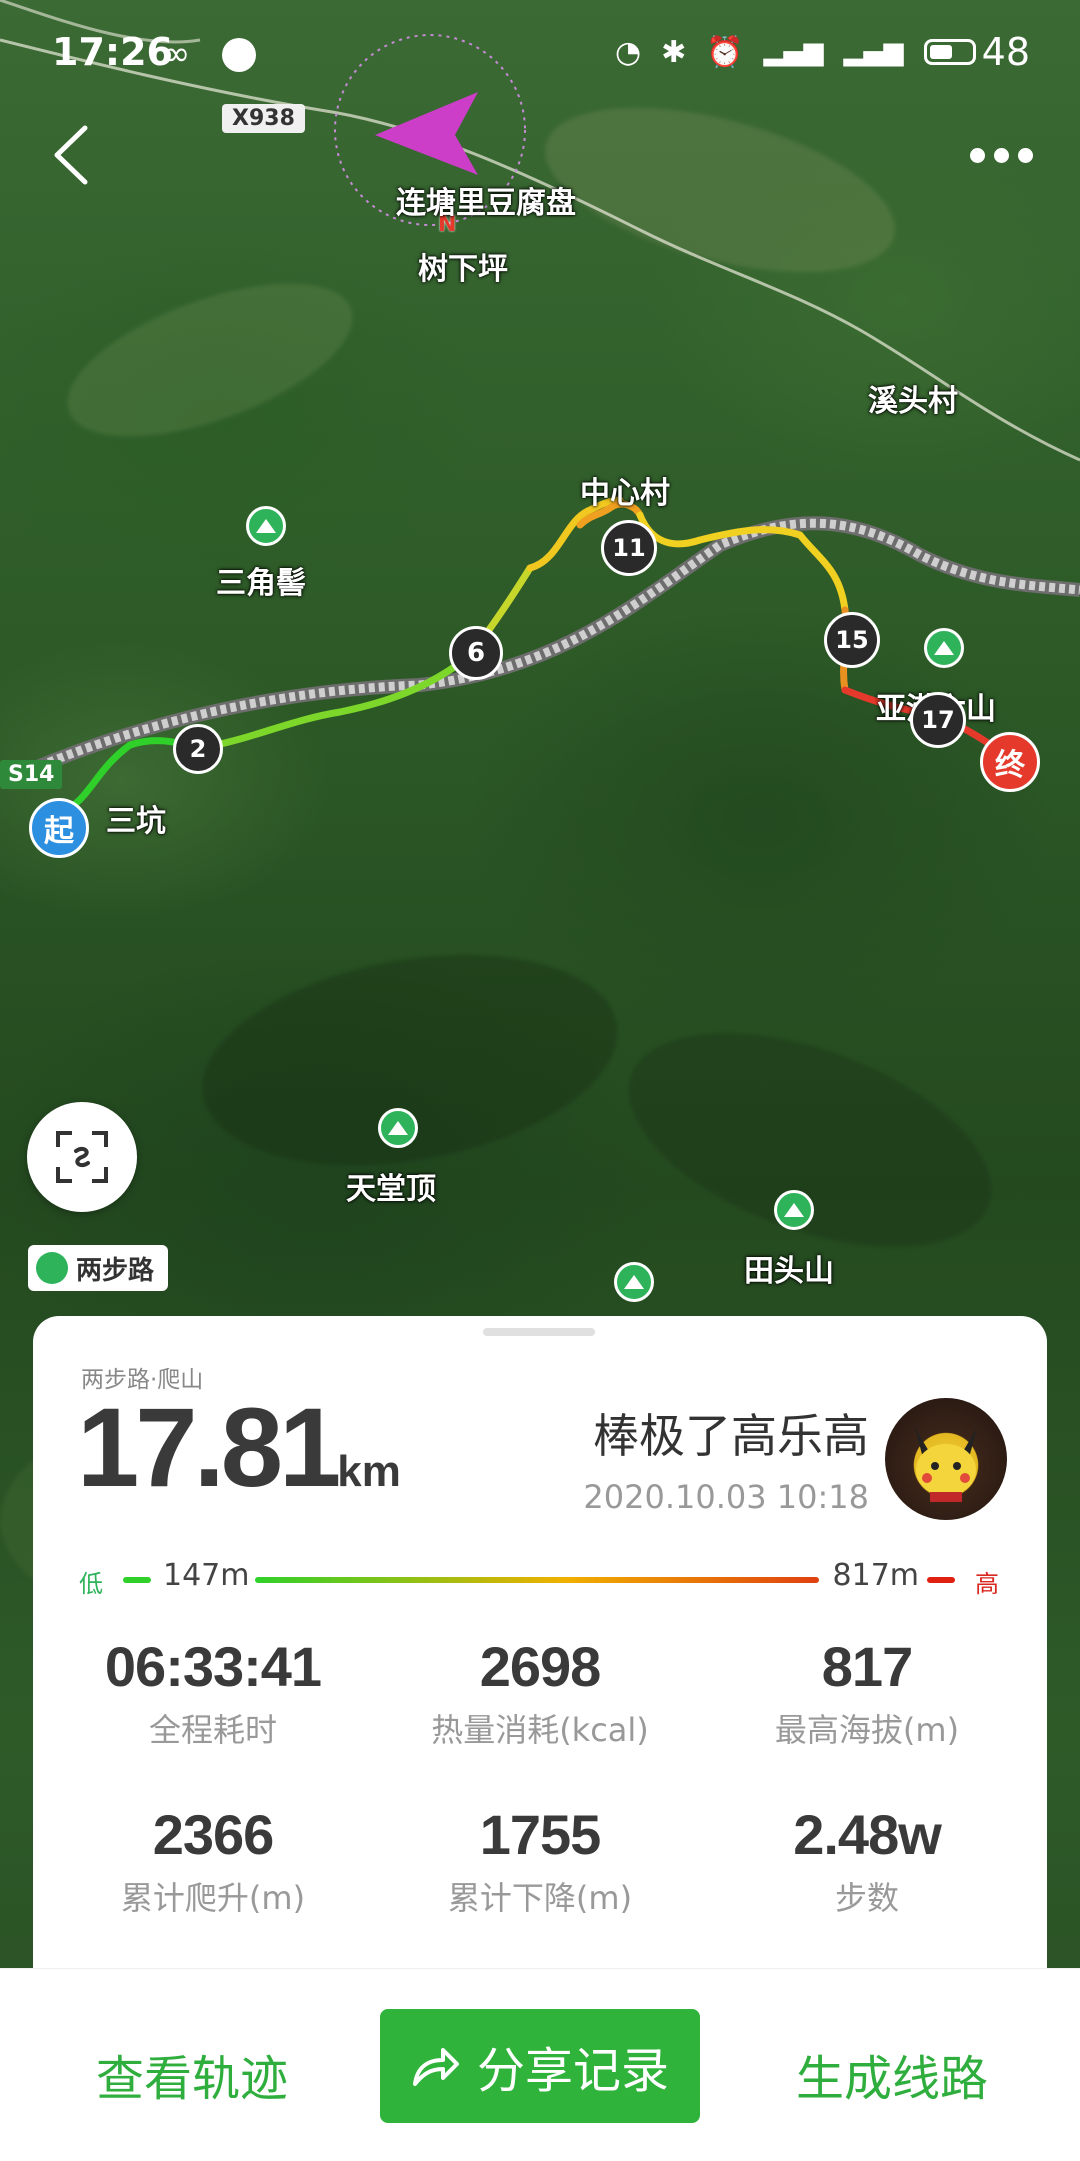  What do you see at coordinates (463, 269) in the screenshot?
I see `place-label: 树下坪` at bounding box center [463, 269].